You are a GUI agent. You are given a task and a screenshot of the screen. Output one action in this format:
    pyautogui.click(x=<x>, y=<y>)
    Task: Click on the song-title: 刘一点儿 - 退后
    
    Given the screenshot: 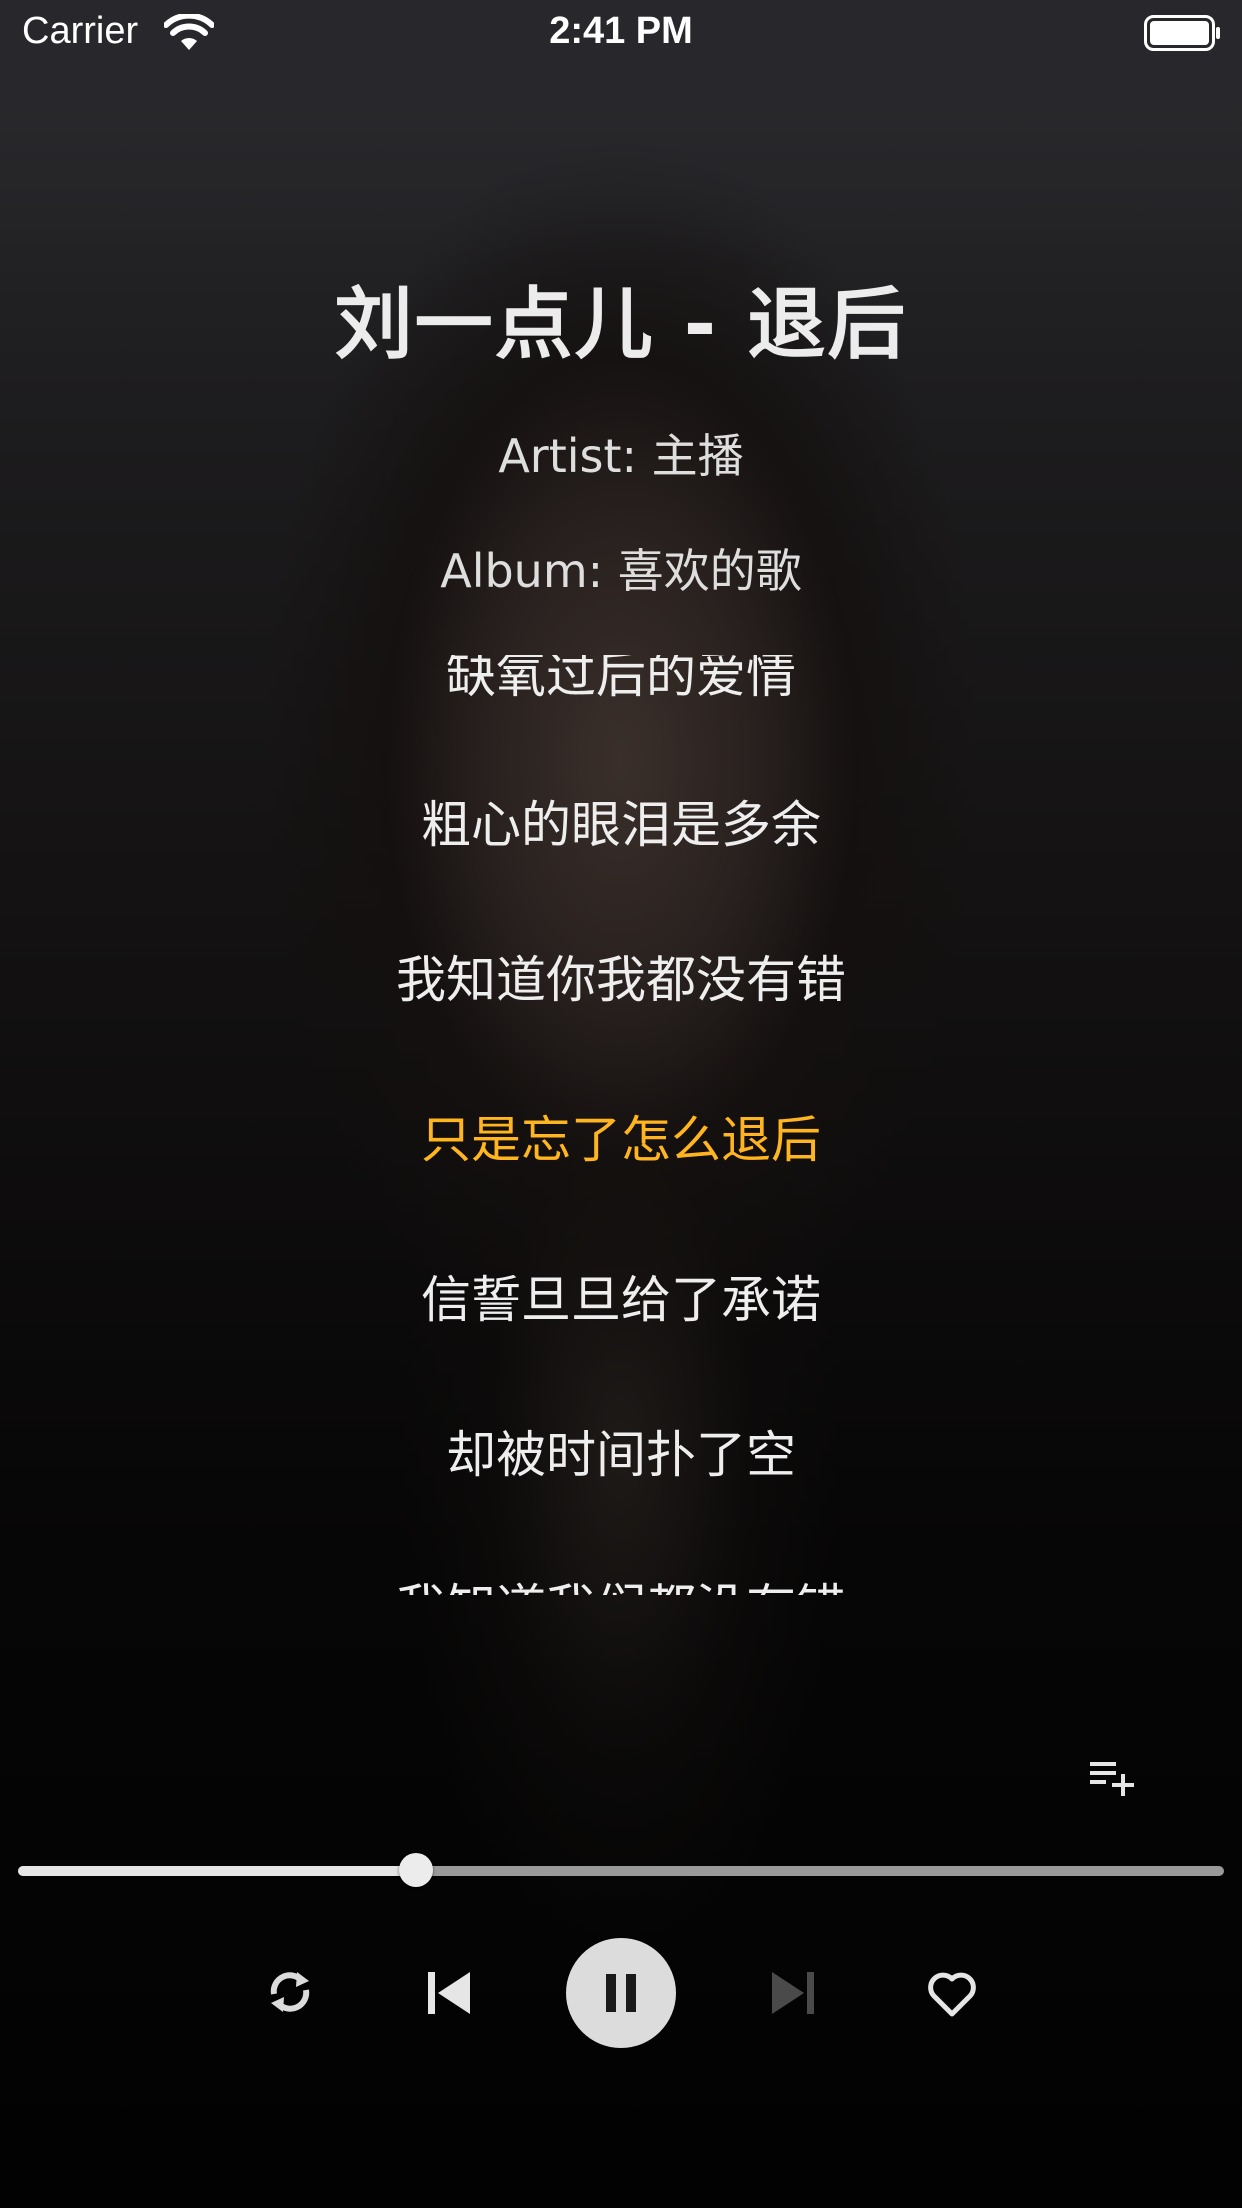 What is the action you would take?
    pyautogui.click(x=621, y=325)
    